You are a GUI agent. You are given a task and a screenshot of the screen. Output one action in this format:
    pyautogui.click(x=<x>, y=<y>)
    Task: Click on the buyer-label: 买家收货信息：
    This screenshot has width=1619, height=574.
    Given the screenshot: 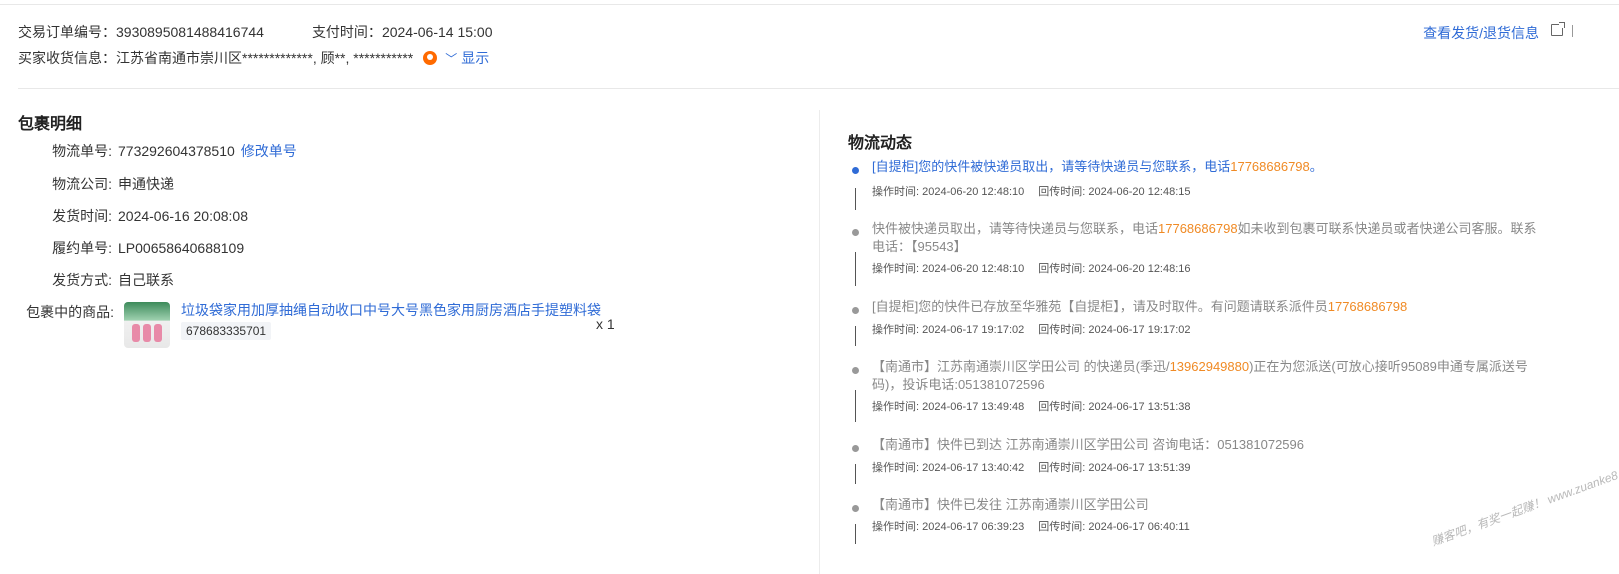 What is the action you would take?
    pyautogui.click(x=67, y=58)
    